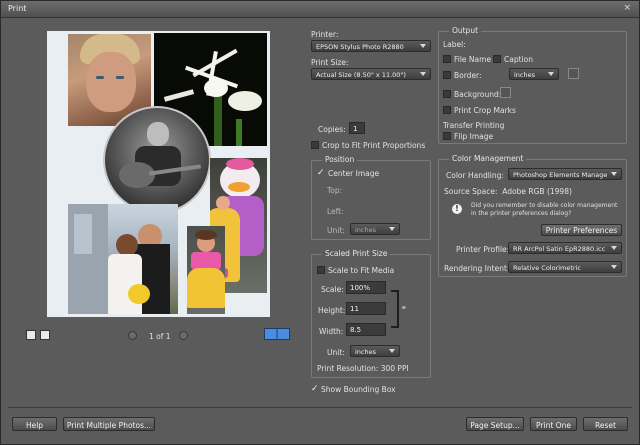 This screenshot has height=445, width=640. I want to click on position-unit-value: inches, so click(366, 230).